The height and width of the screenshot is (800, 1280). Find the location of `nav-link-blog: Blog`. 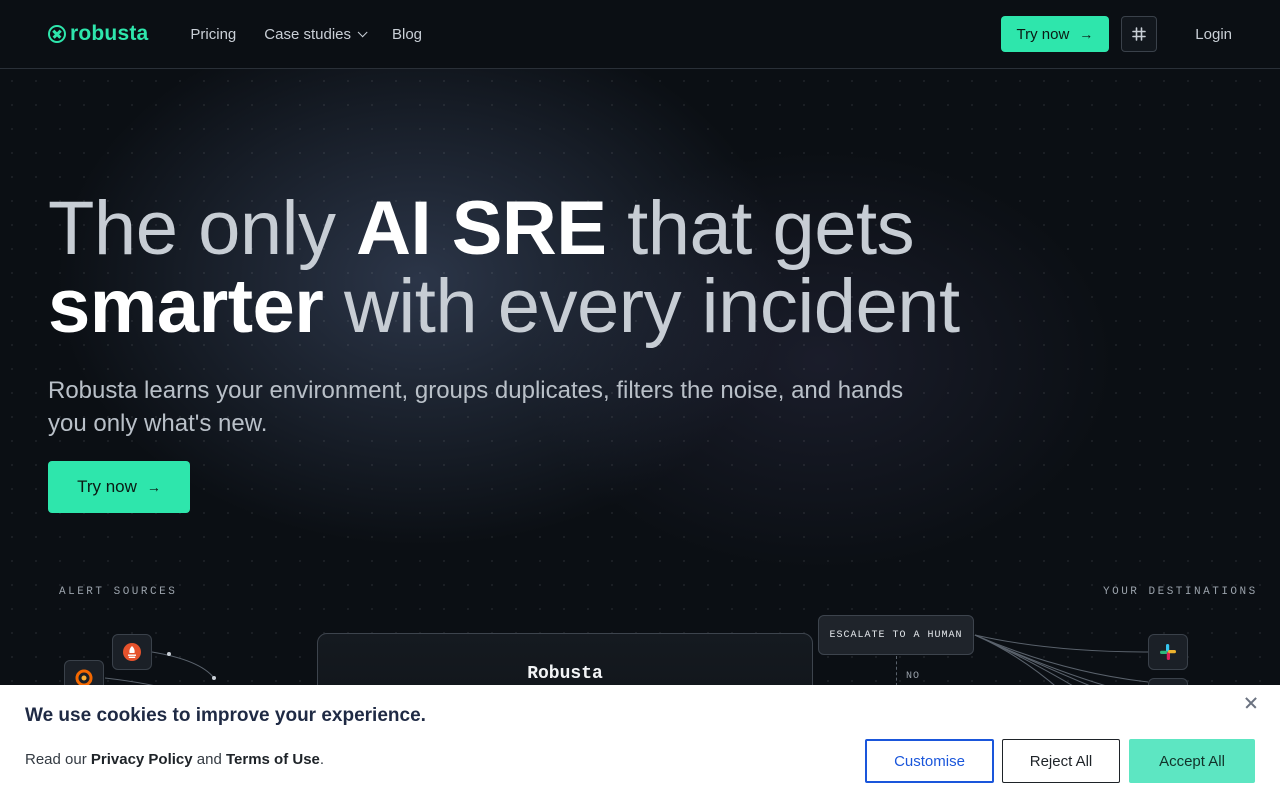

nav-link-blog: Blog is located at coordinates (407, 34).